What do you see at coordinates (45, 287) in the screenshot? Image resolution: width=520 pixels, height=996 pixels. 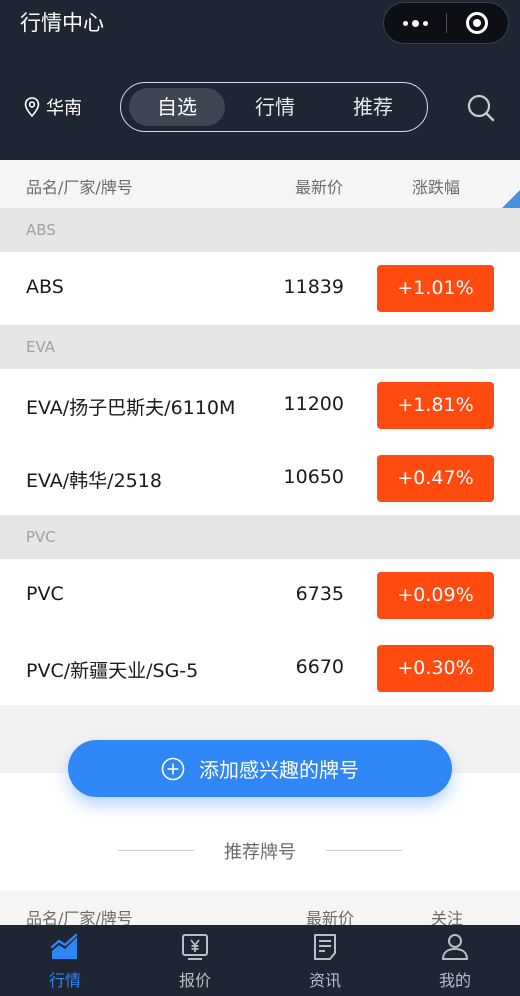 I see `row-name: ABS` at bounding box center [45, 287].